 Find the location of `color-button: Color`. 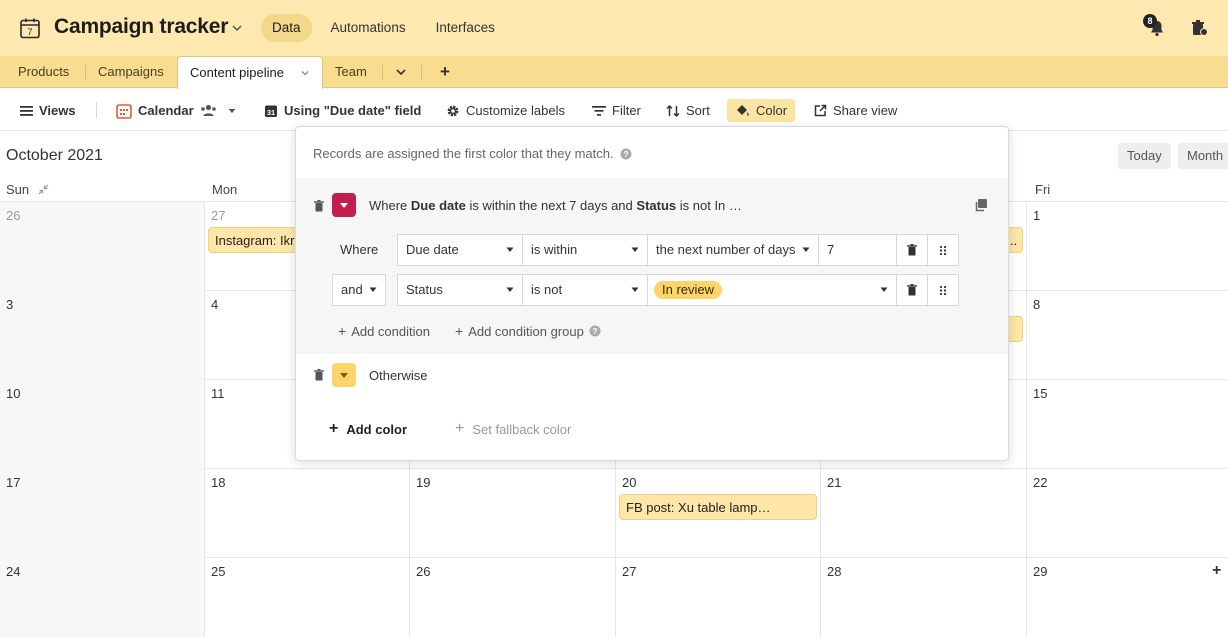

color-button: Color is located at coordinates (761, 110).